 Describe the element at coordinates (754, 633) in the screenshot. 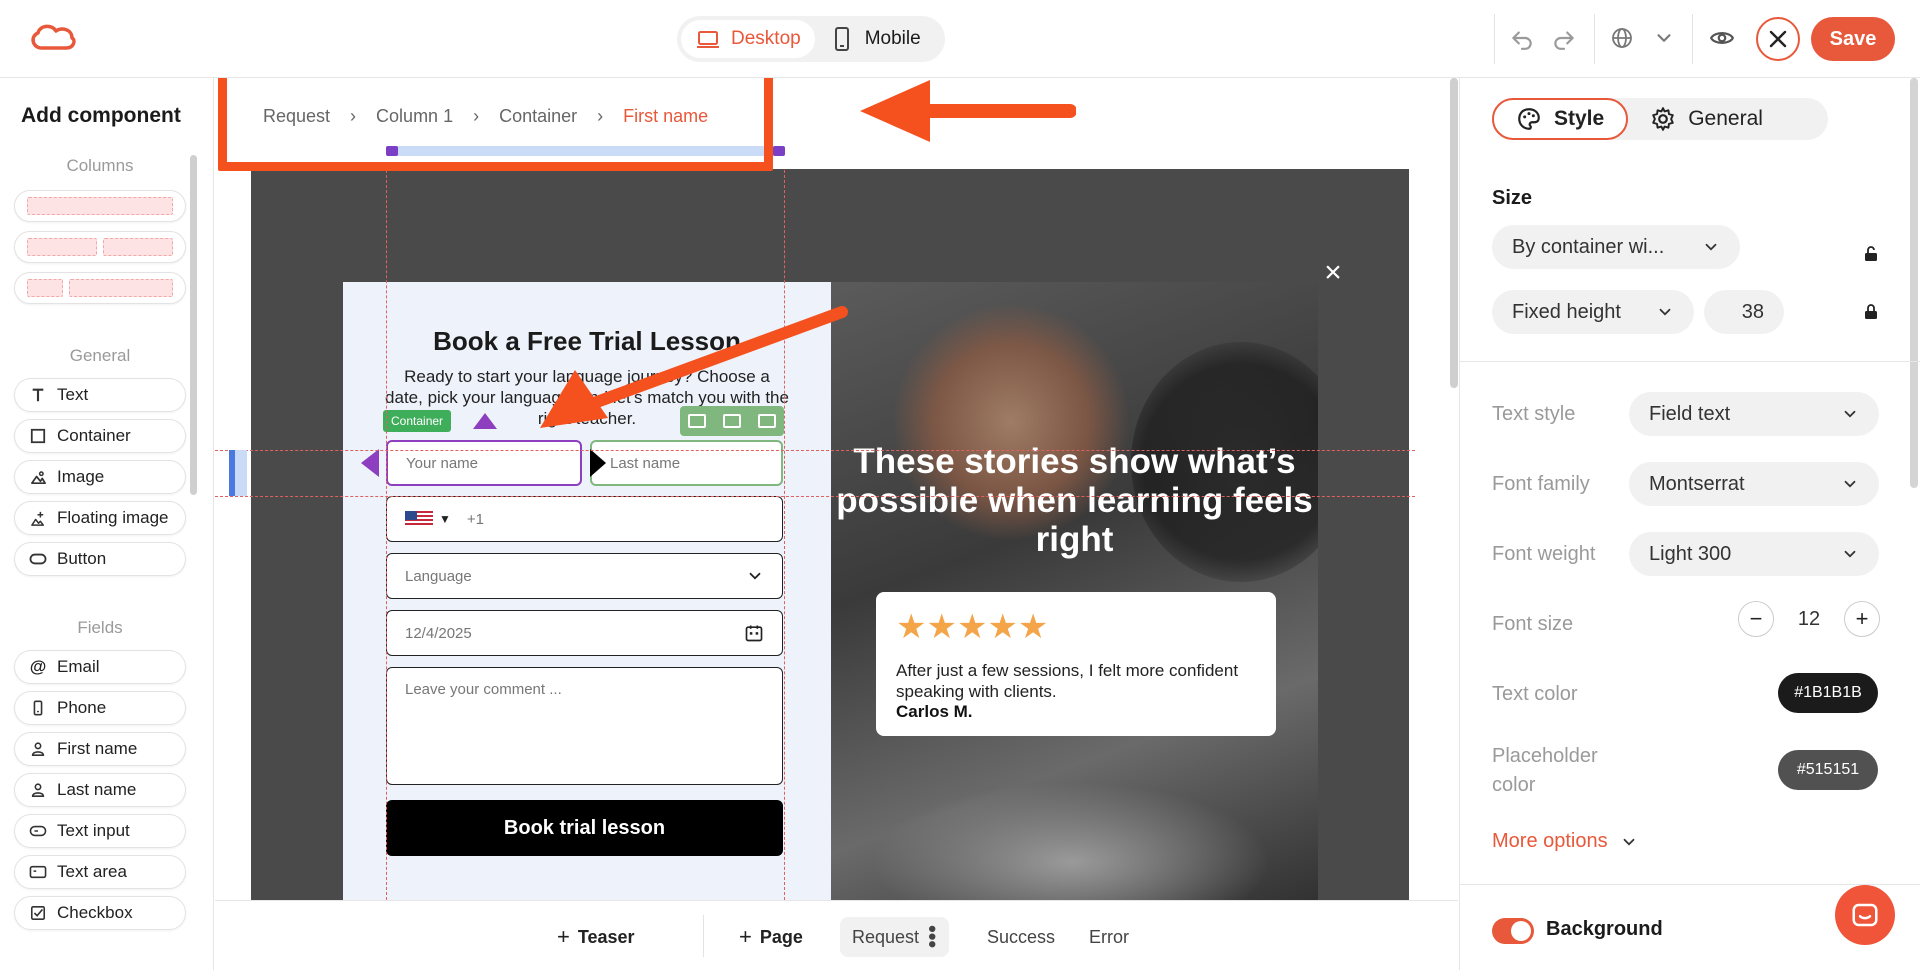

I see `calendar-icon` at that location.